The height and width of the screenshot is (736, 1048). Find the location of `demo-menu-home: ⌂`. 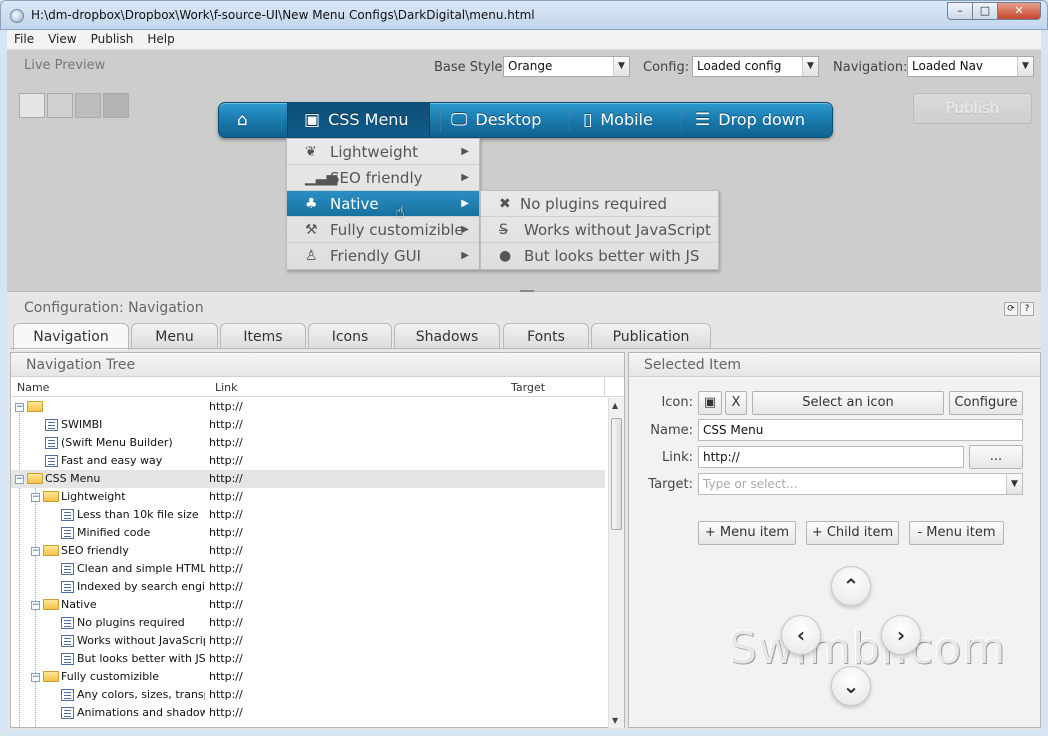

demo-menu-home: ⌂ is located at coordinates (255, 120).